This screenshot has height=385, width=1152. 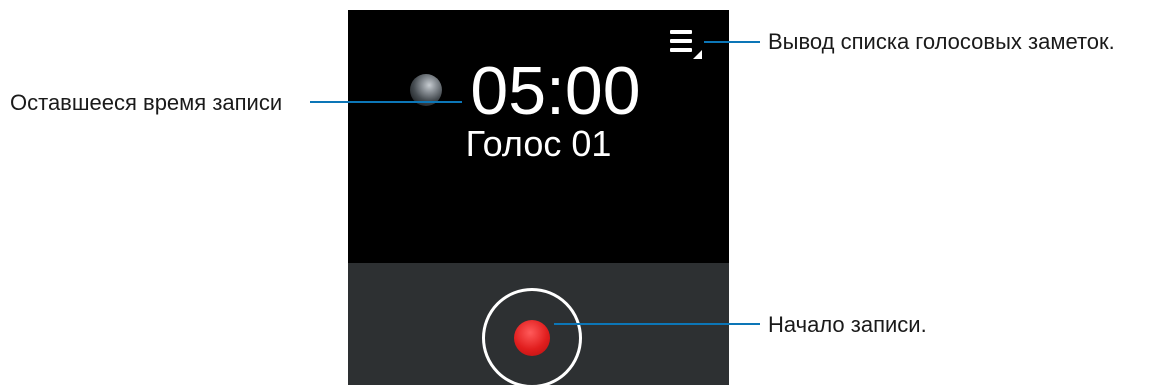 I want to click on callout-remaining-time-line, so click(x=386, y=102).